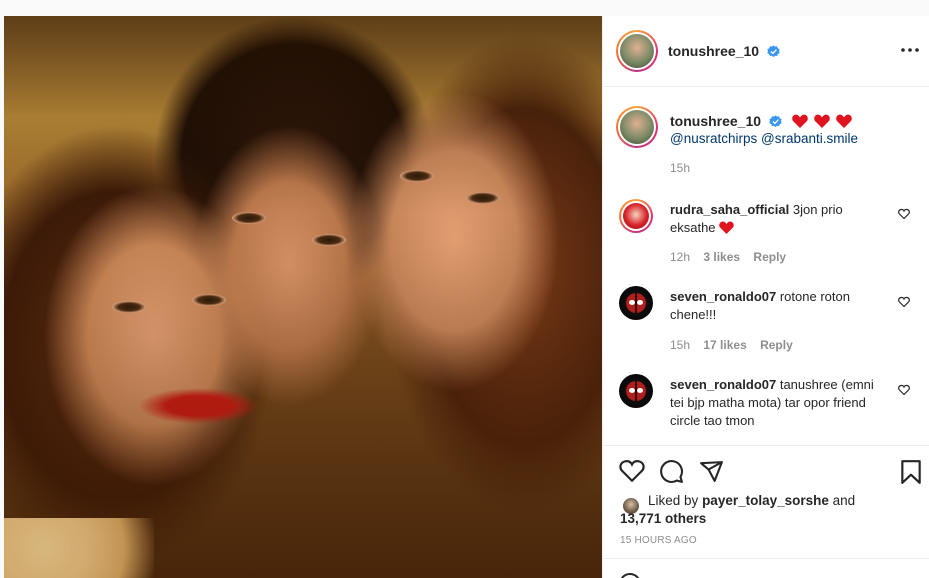 This screenshot has width=929, height=578. Describe the element at coordinates (637, 127) in the screenshot. I see `caption-avatar` at that location.